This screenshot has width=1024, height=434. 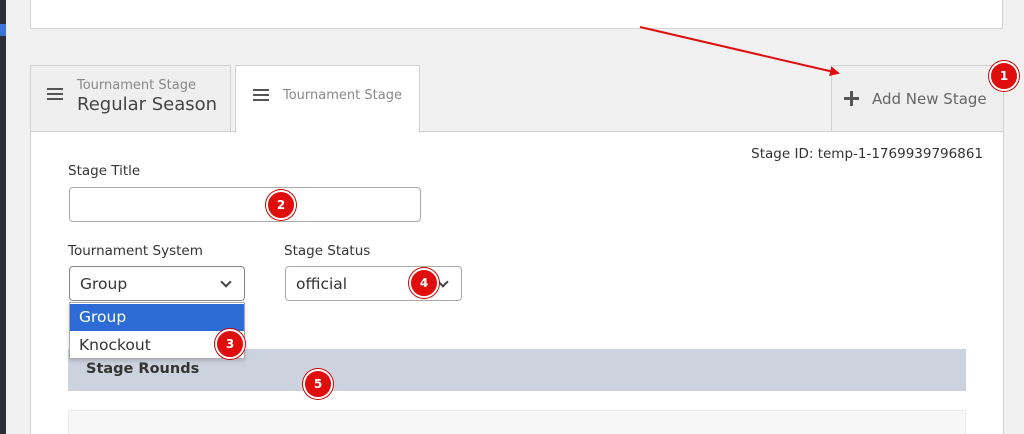 I want to click on stage-id: Stage ID: temp-1-1769939796861, so click(x=867, y=154).